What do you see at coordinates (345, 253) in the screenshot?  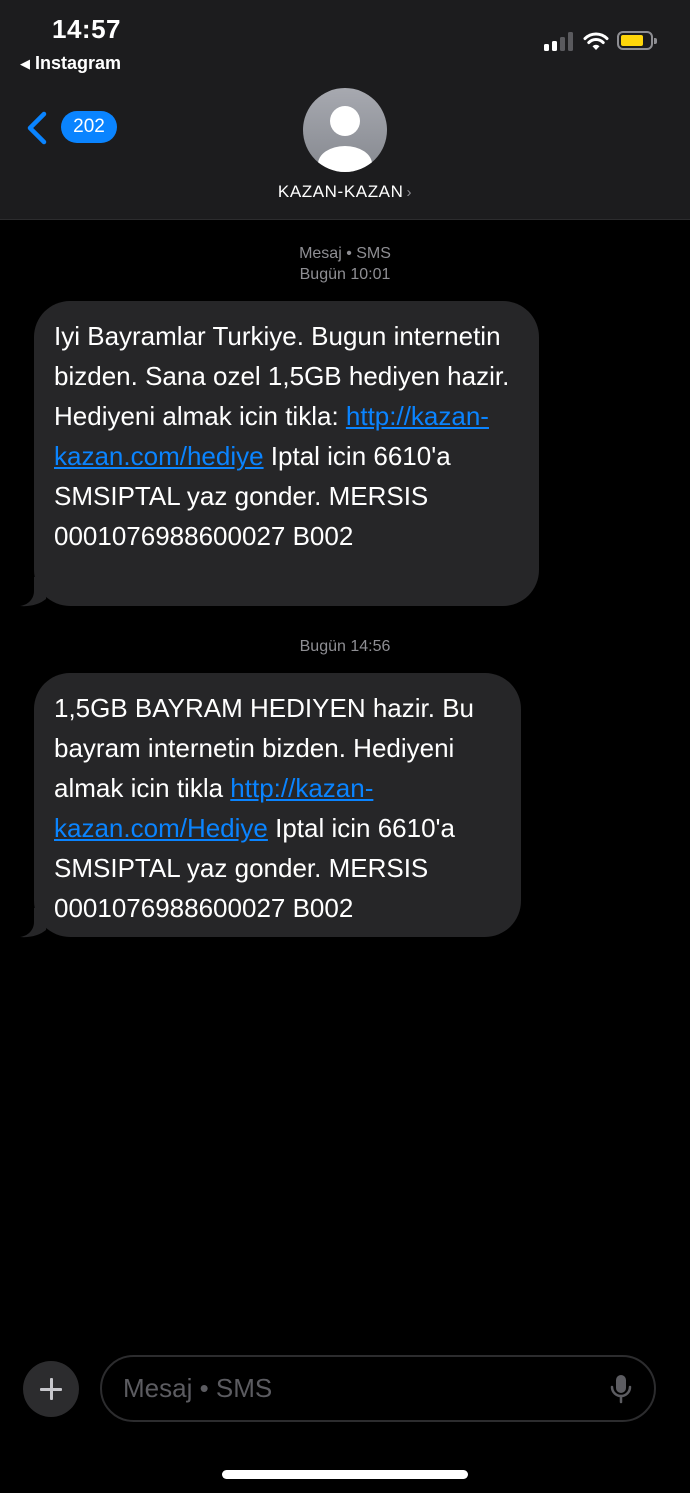 I see `message-service-label: Mesaj • SMS` at bounding box center [345, 253].